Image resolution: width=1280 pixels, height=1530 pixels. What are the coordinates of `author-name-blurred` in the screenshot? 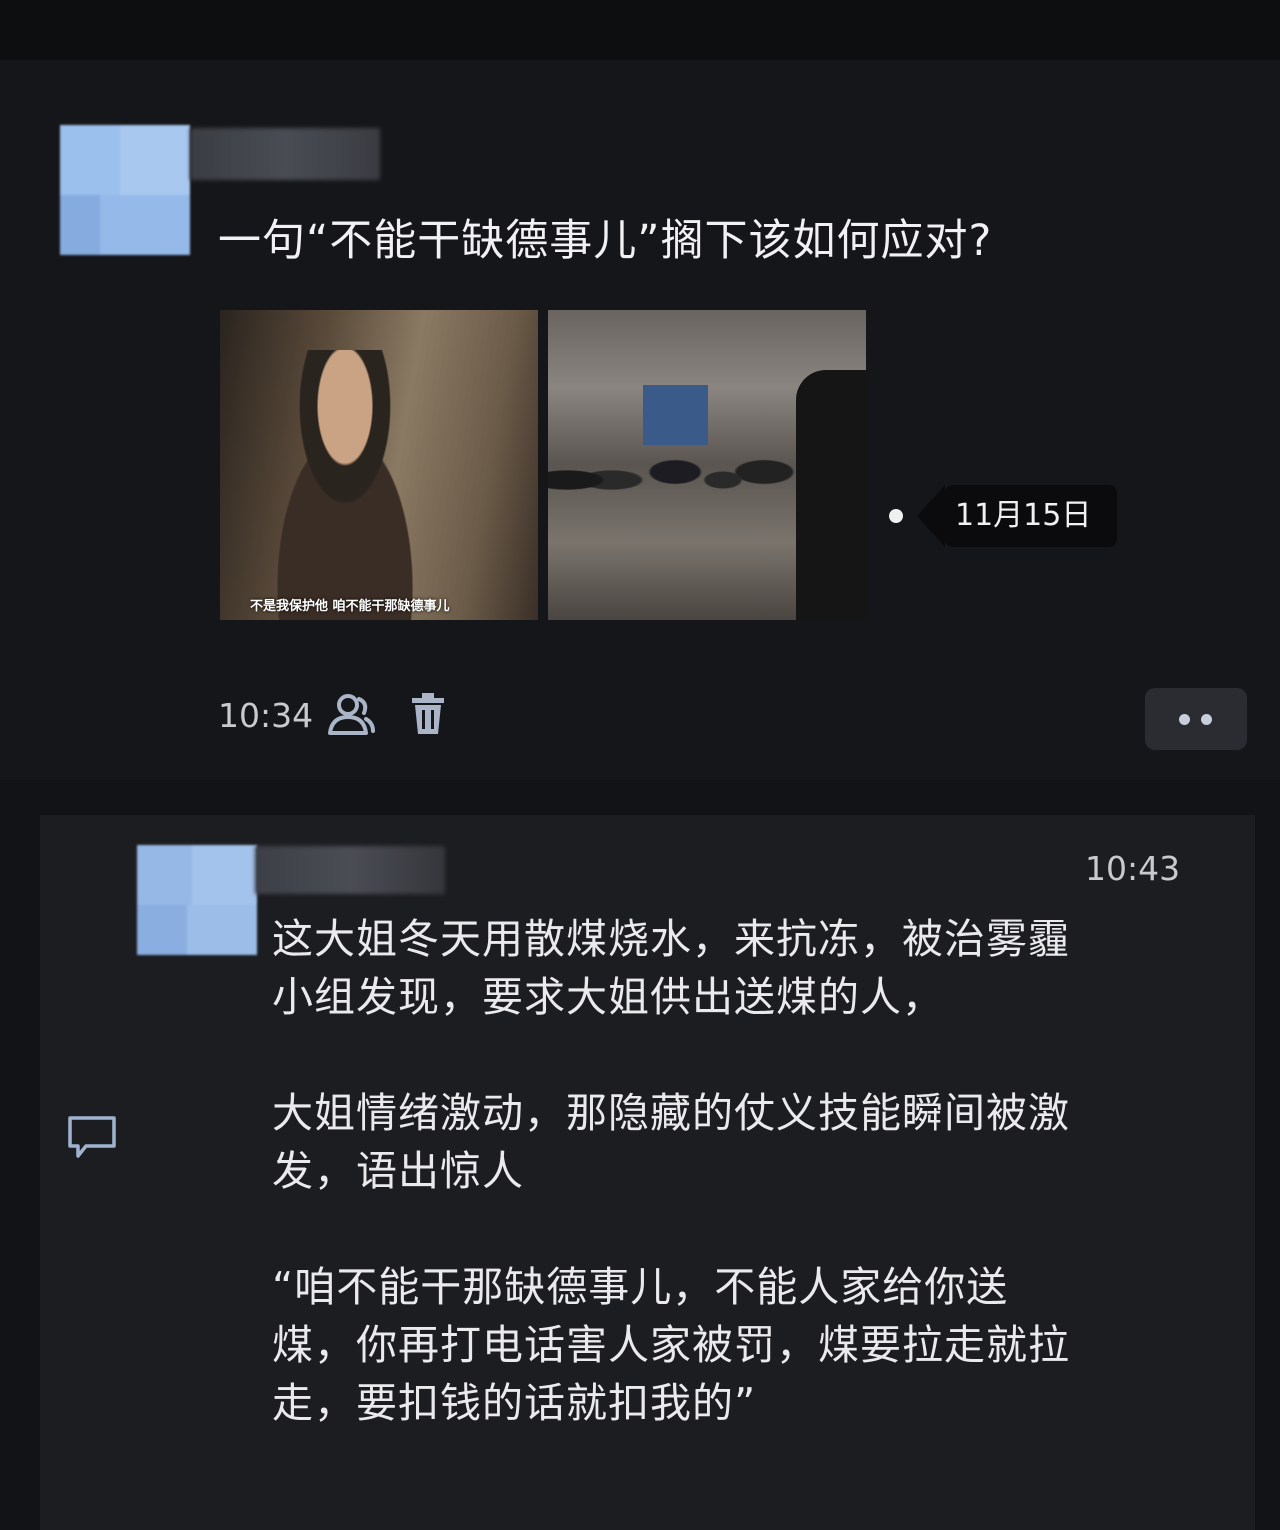 It's located at (285, 154).